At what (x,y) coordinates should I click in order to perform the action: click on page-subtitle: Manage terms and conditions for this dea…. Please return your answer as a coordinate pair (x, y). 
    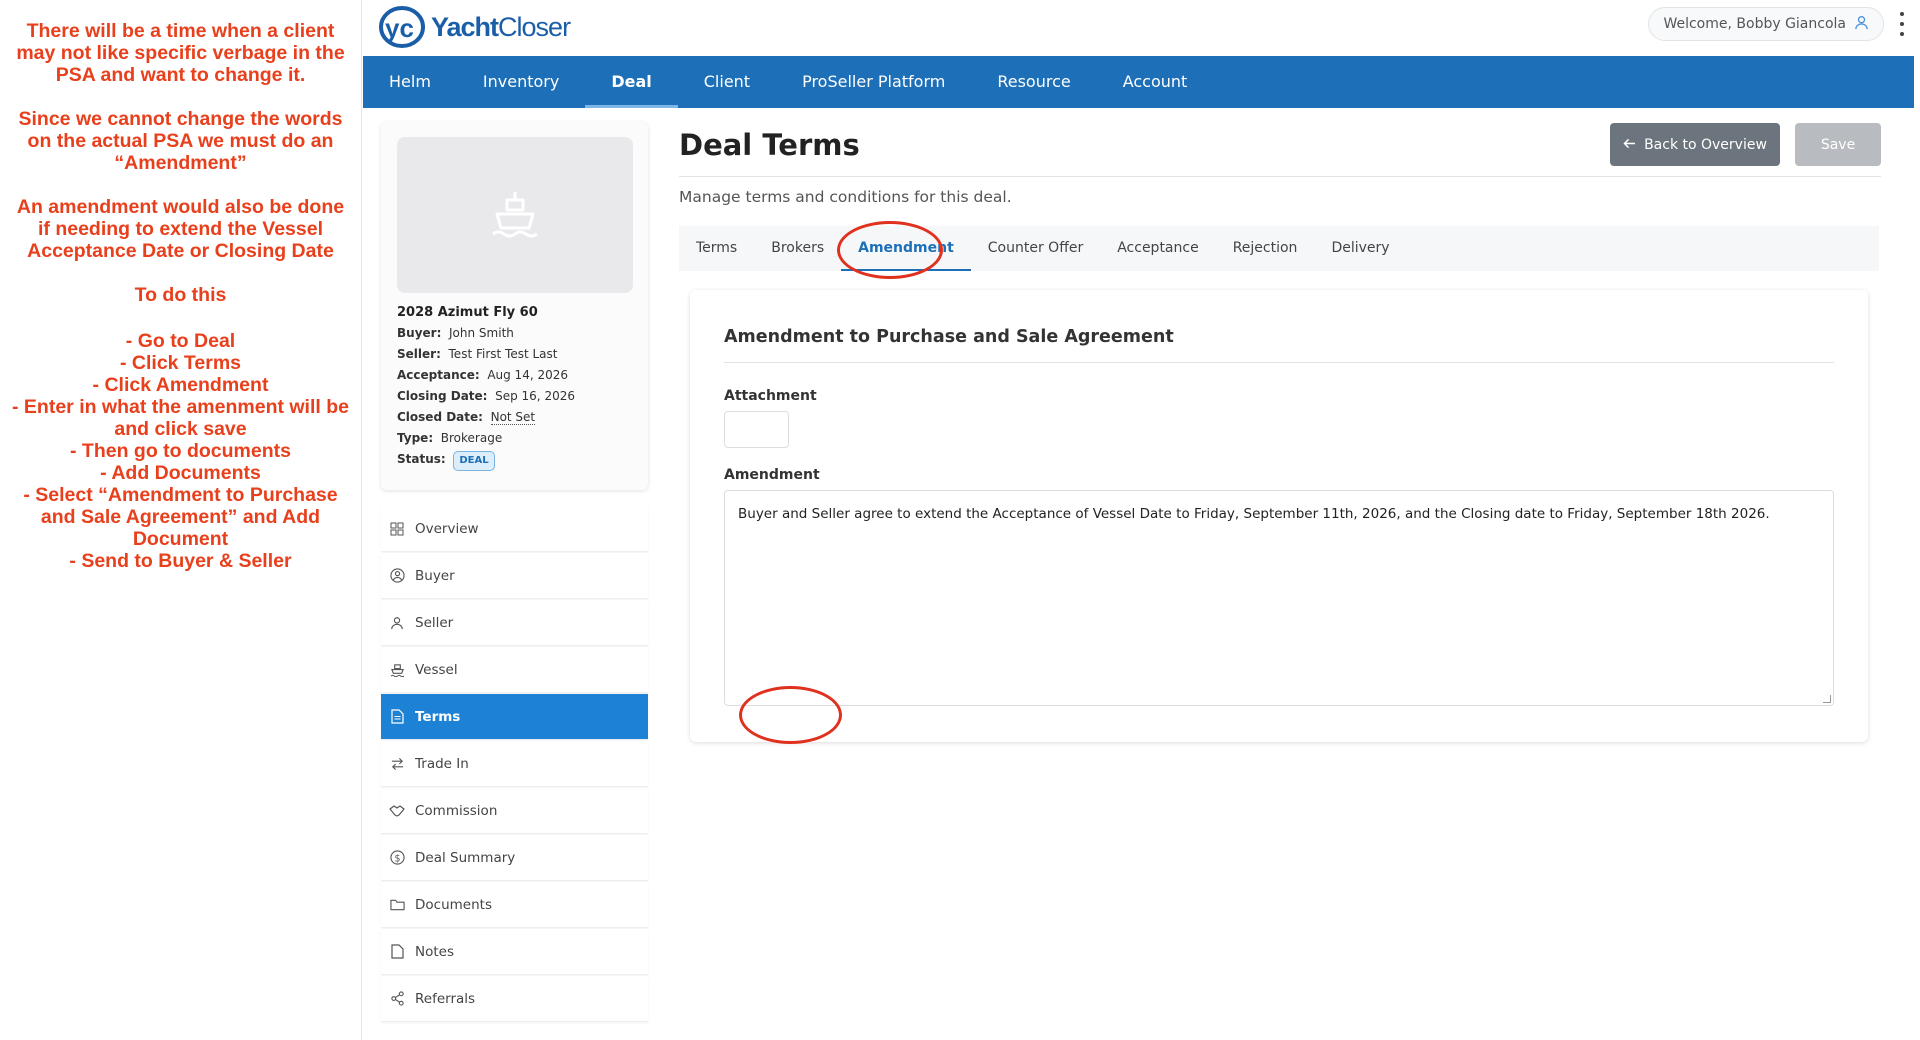
    Looking at the image, I should click on (845, 197).